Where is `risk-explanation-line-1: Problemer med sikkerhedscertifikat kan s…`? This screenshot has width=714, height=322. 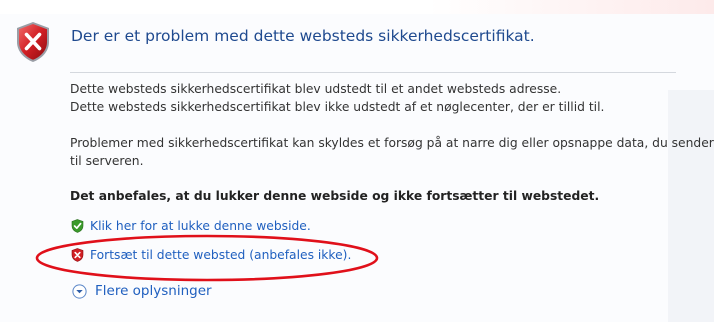
risk-explanation-line-1: Problemer med sikkerhedscertifikat kan s… is located at coordinates (392, 143).